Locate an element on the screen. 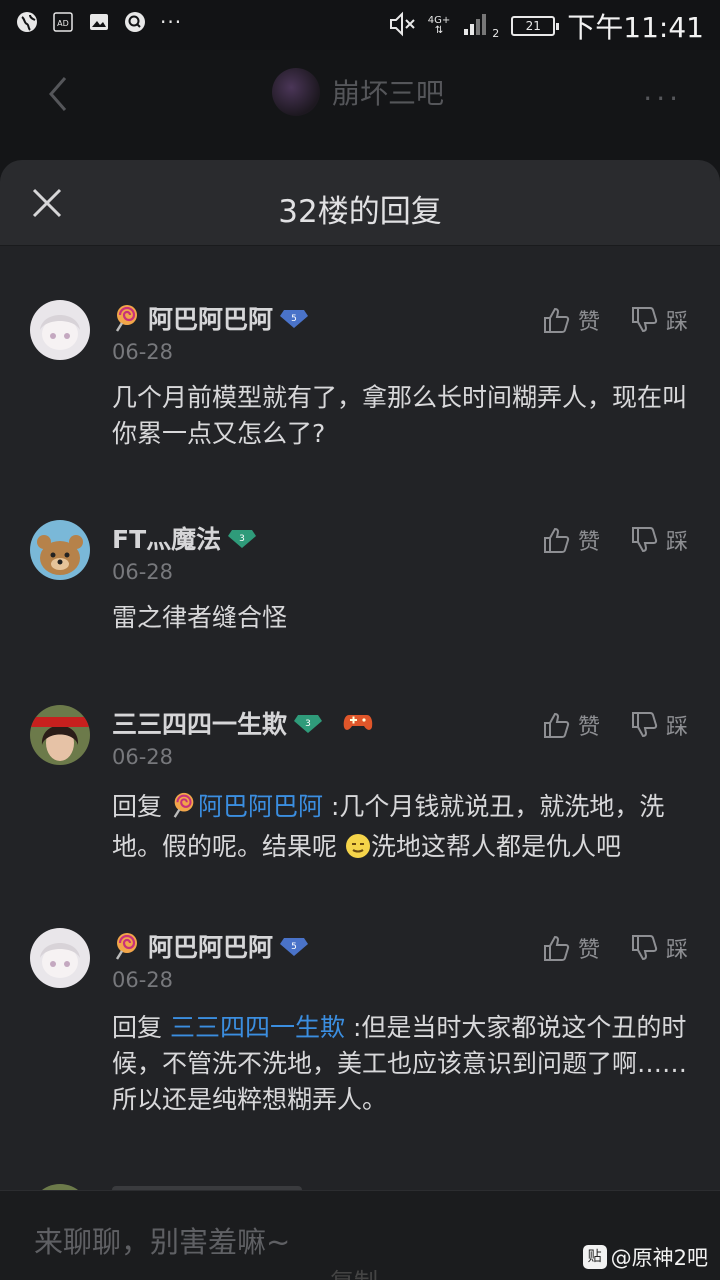  forum-nav-bar: 崩坏三吧 ··· is located at coordinates (360, 105).